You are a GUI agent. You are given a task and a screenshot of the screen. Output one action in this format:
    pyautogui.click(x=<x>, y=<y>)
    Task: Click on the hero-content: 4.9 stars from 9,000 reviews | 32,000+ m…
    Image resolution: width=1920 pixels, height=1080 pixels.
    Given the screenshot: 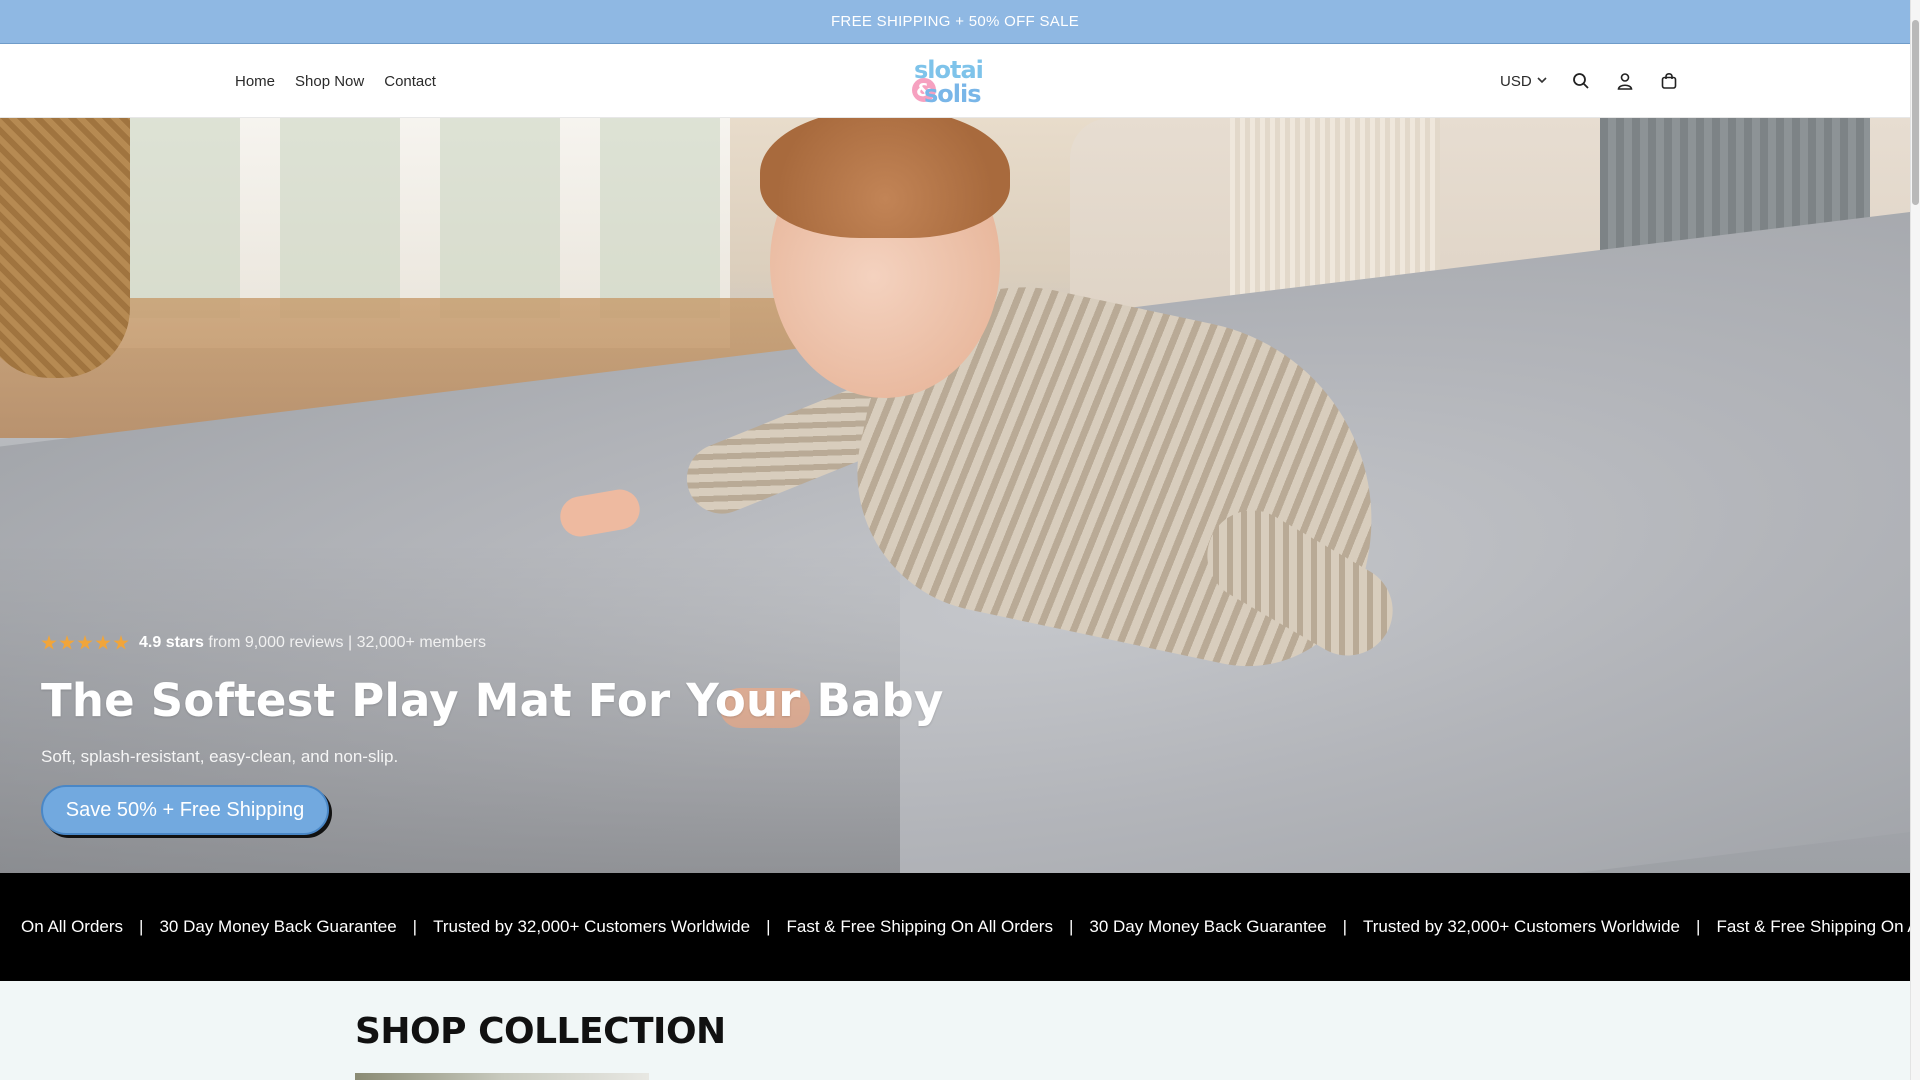 What is the action you would take?
    pyautogui.click(x=492, y=734)
    